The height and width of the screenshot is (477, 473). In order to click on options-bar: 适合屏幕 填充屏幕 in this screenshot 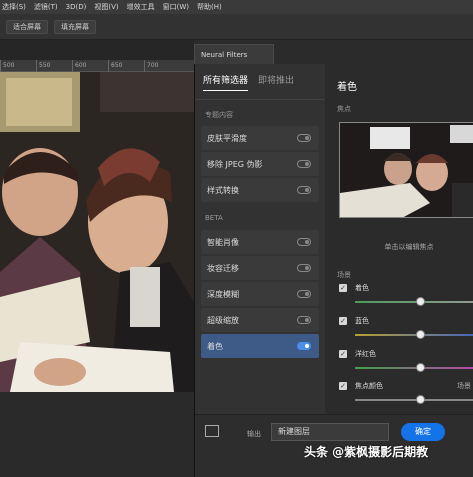, I will do `click(236, 27)`.